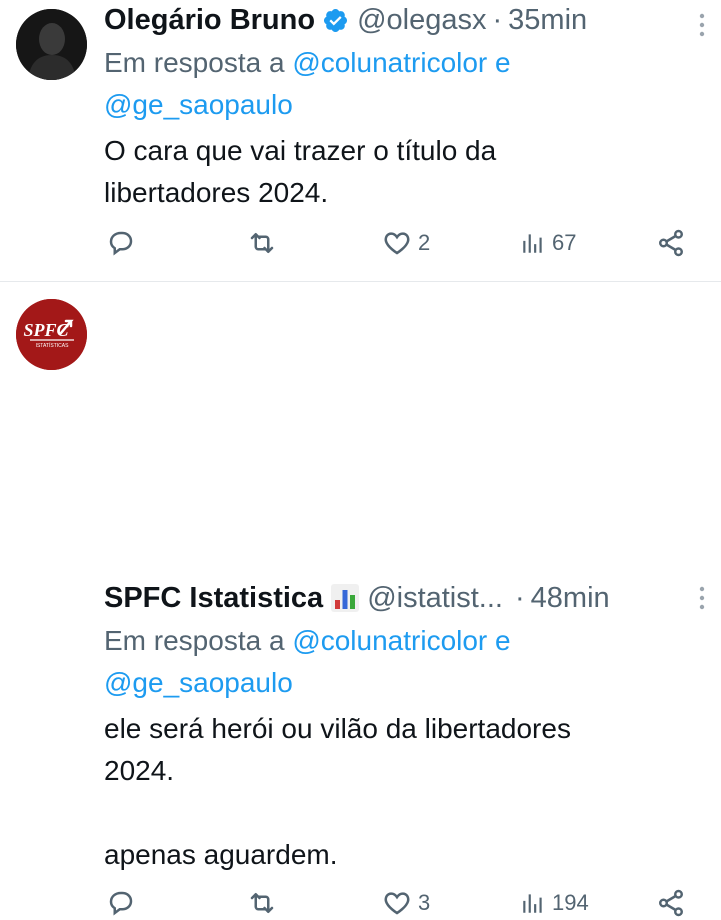 The height and width of the screenshot is (920, 721). I want to click on bar-chart-emoji-icon, so click(345, 598).